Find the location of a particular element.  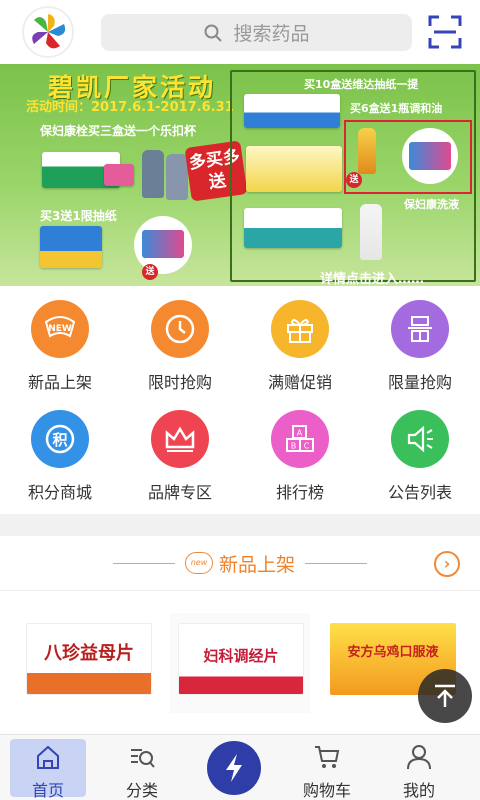

search-placeholder: 搜索药品 is located at coordinates (271, 34).